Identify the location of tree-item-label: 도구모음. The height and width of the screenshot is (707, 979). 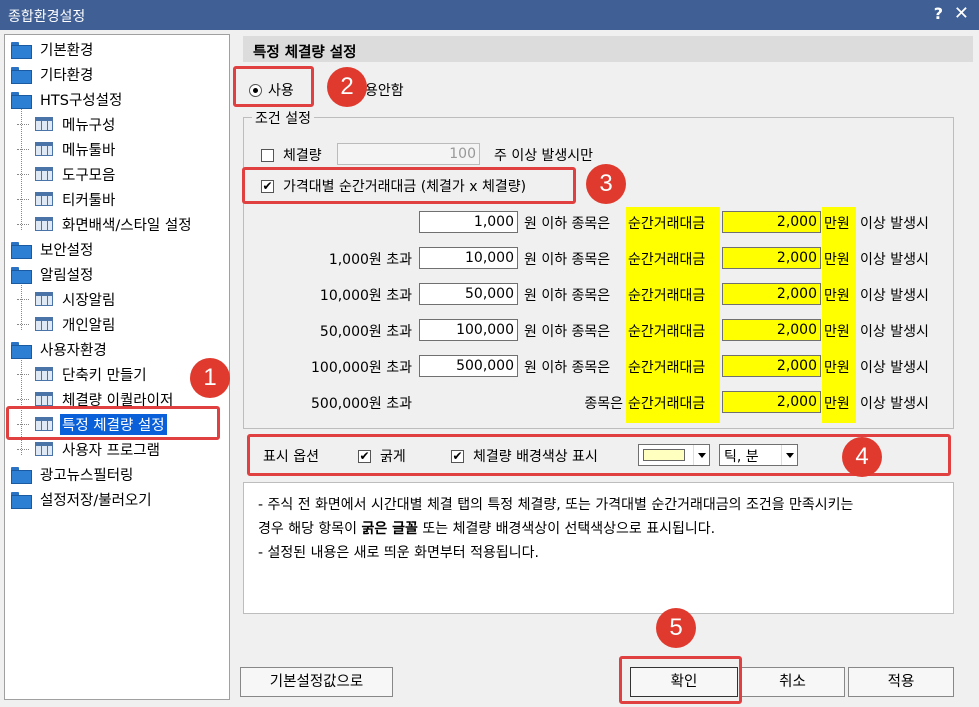
(89, 175).